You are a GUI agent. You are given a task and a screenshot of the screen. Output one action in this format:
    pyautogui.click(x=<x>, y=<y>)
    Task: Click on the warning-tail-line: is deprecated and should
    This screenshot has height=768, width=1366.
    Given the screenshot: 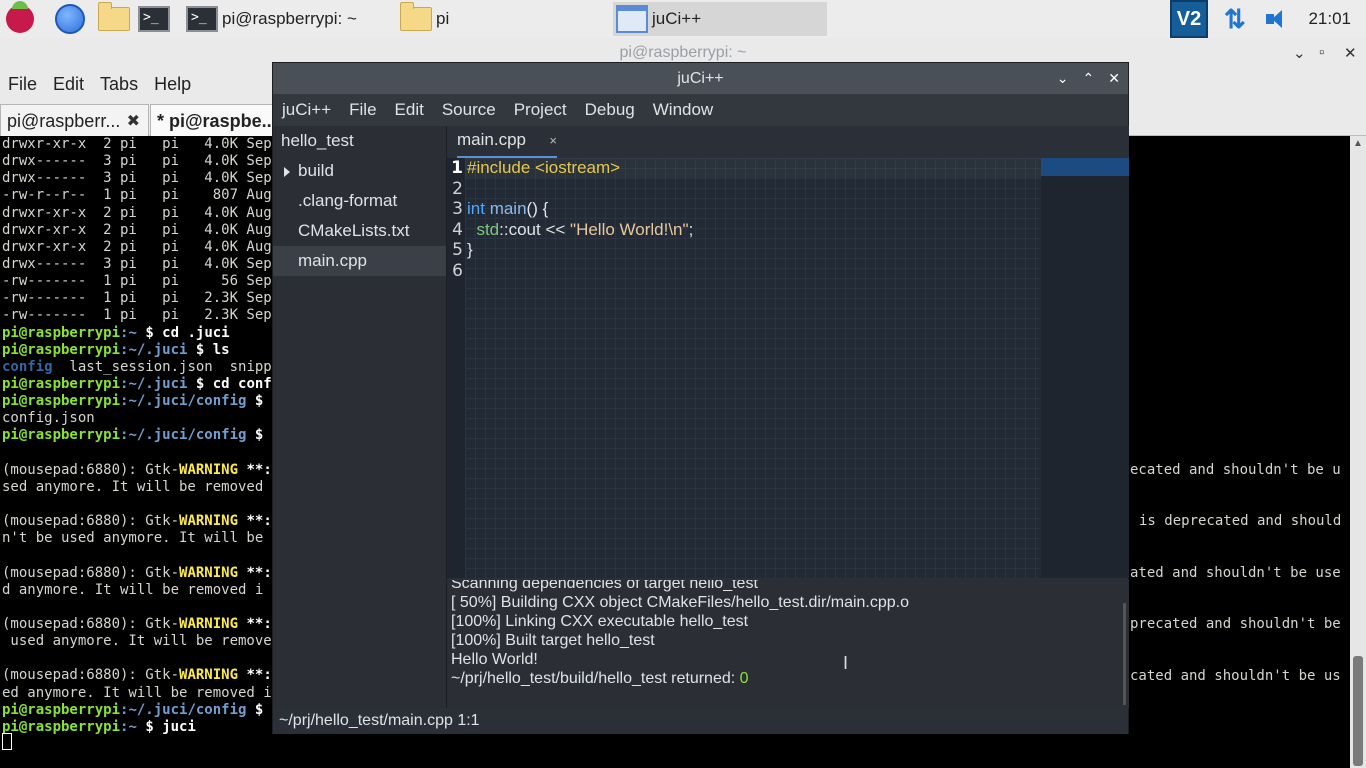 What is the action you would take?
    pyautogui.click(x=1240, y=521)
    